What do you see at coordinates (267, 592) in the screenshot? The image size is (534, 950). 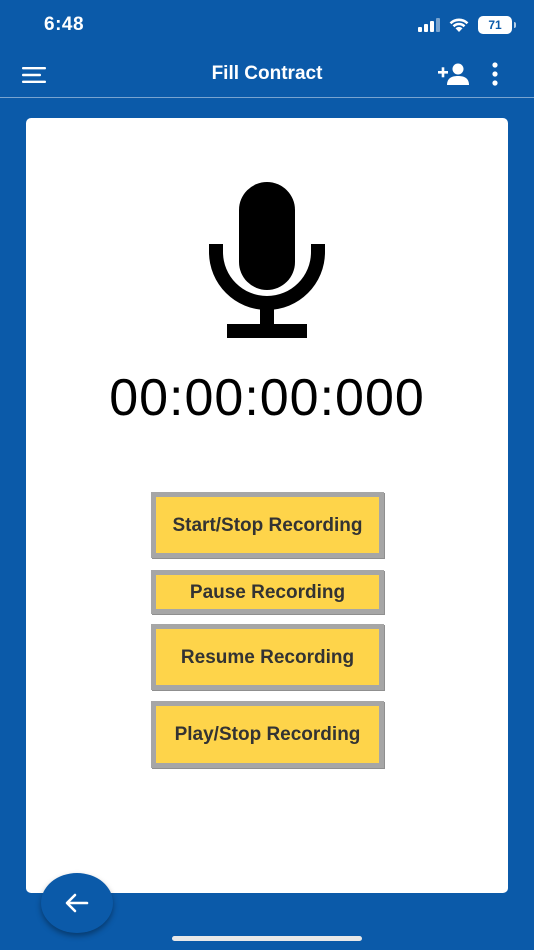 I see `pause-recording-button: Pause Recording` at bounding box center [267, 592].